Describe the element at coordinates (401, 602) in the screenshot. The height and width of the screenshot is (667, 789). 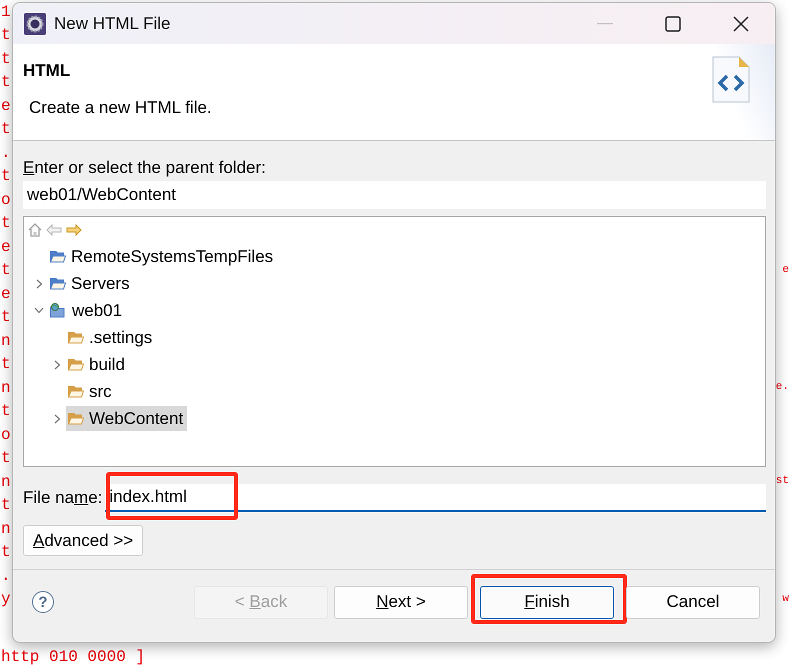
I see `dialog-button: Next >` at that location.